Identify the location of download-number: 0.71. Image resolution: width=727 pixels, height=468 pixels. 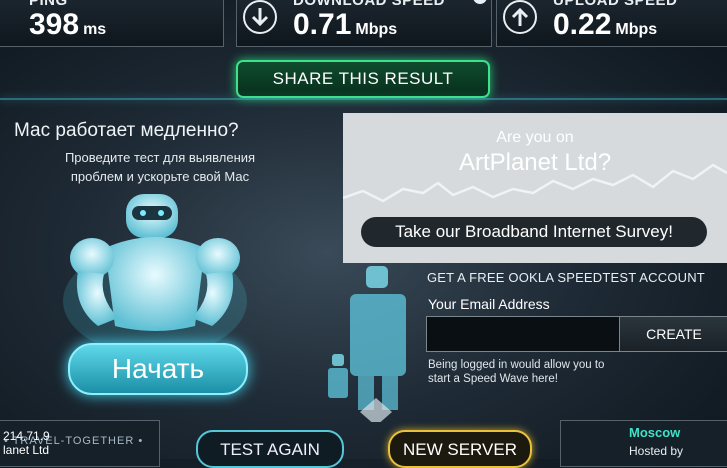
(322, 24).